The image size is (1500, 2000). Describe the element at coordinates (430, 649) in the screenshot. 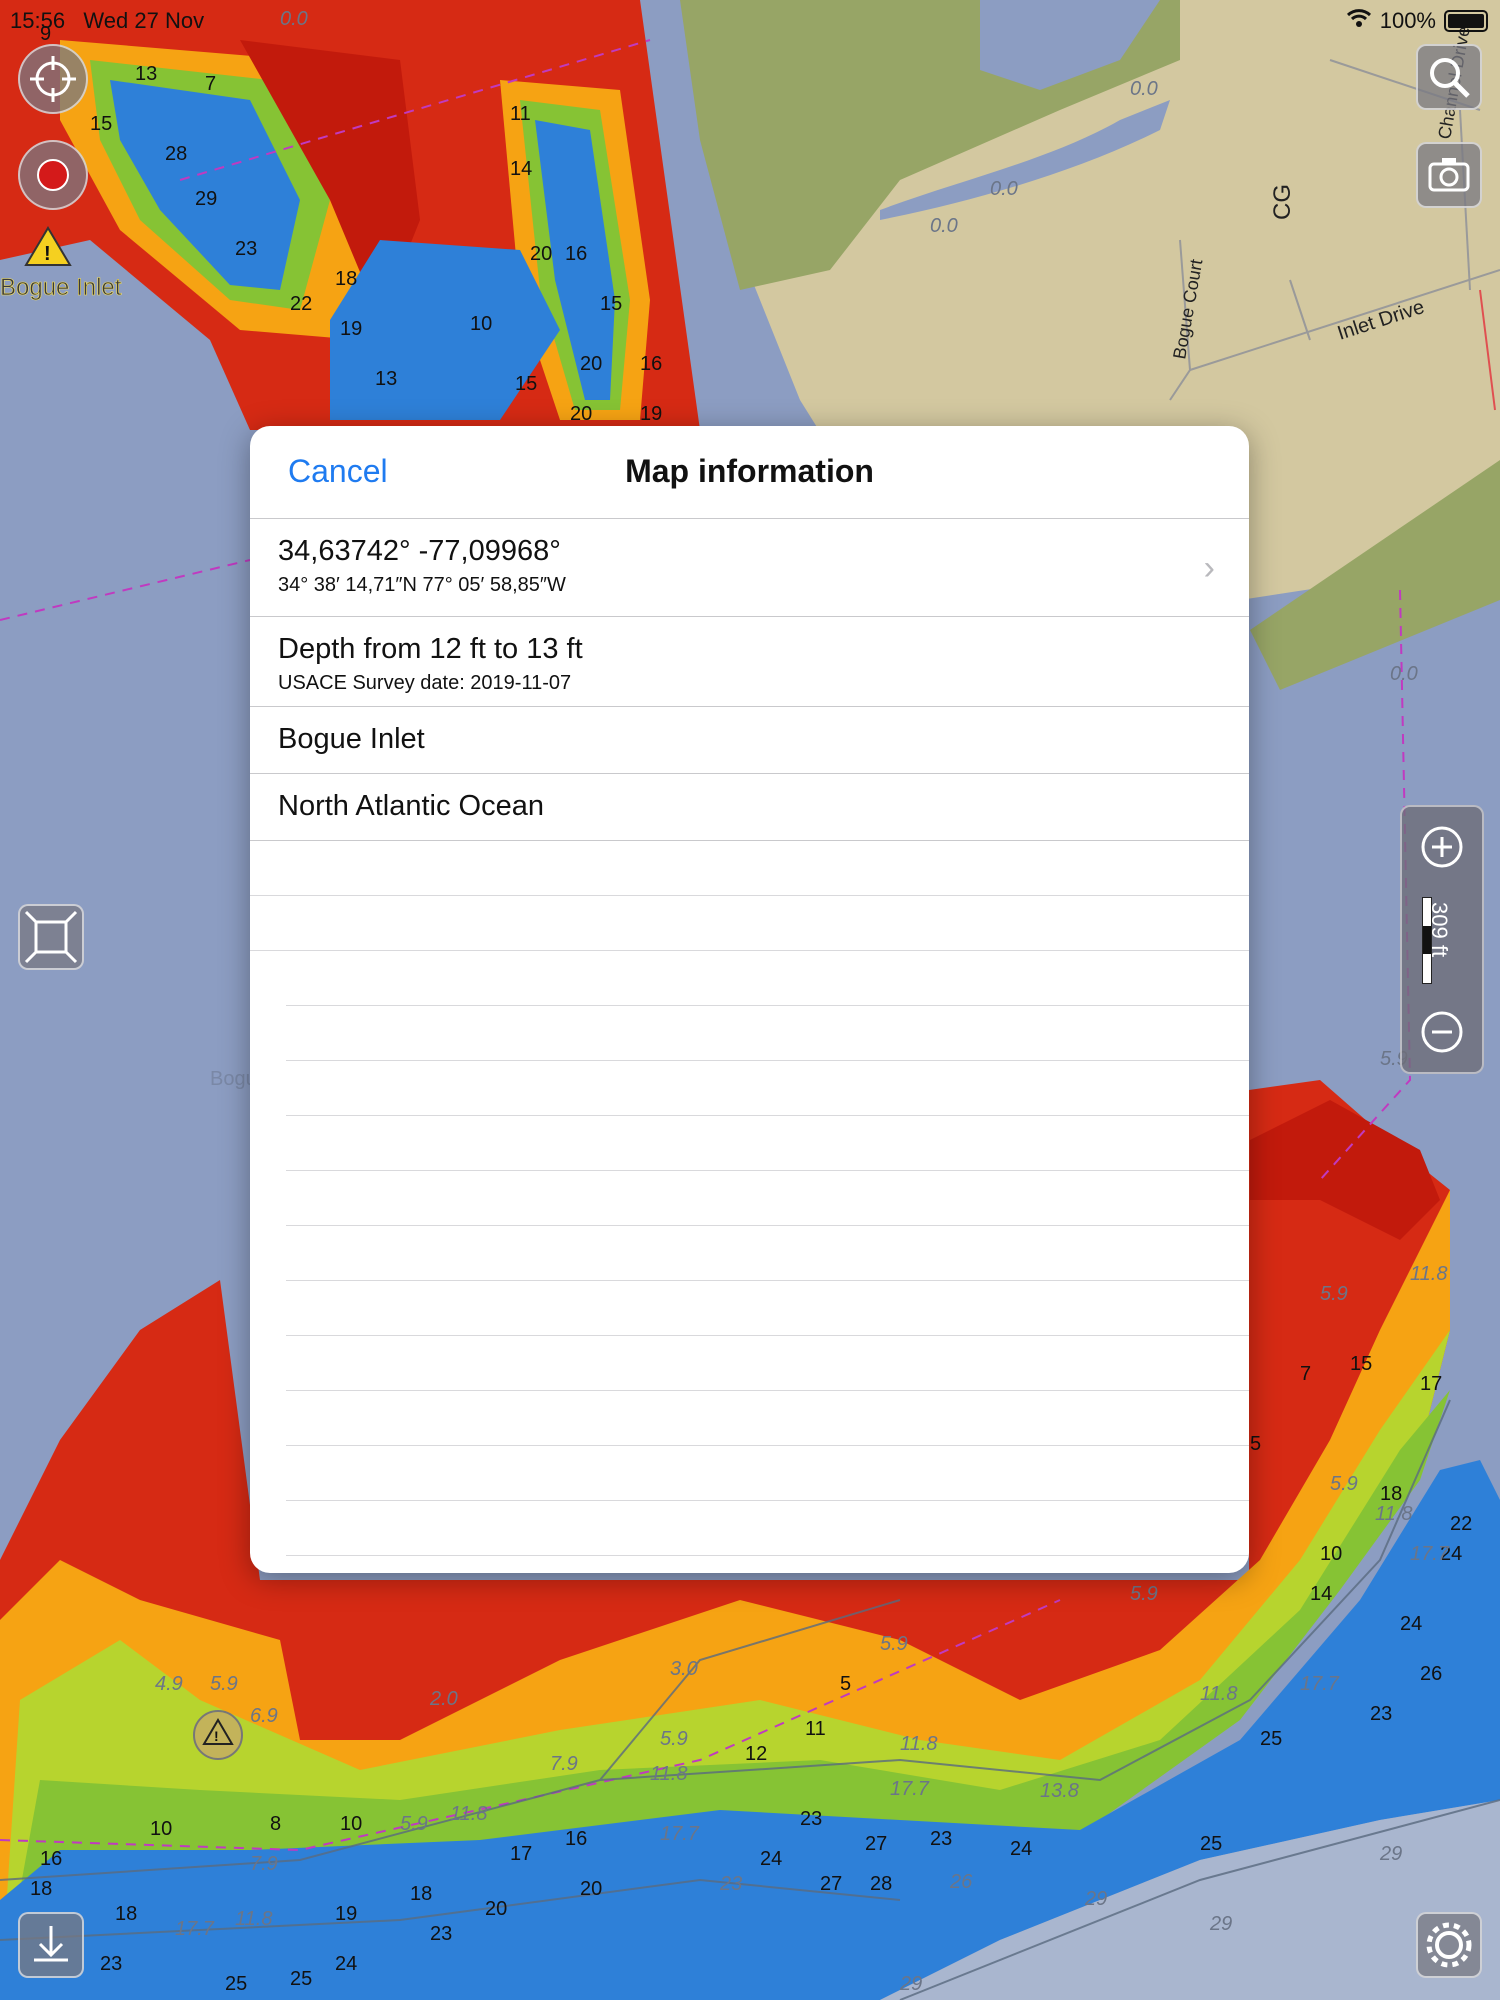

I see `depth-range: Depth from 12 ft to 13 ft` at that location.